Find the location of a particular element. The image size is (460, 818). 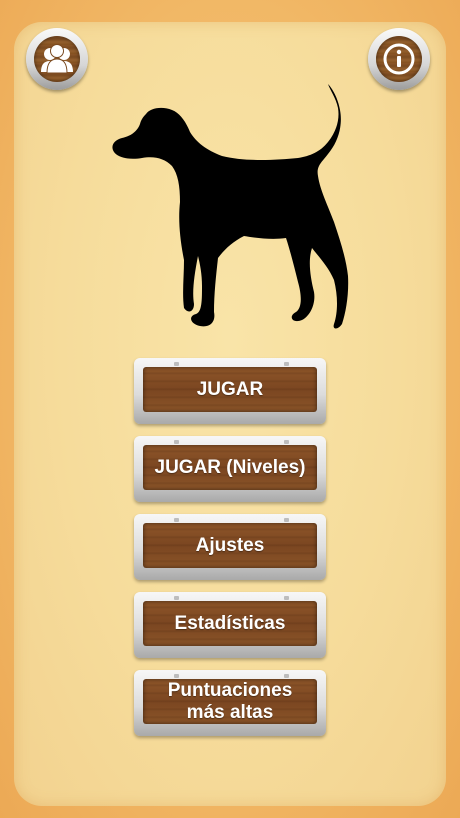

play-levels-button-label: JUGAR (Niveles) is located at coordinates (230, 467).